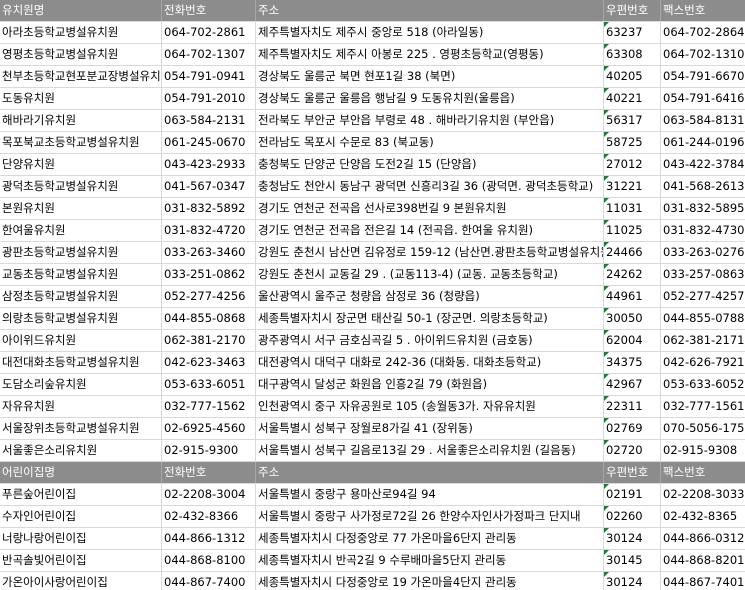 The image size is (745, 590). Describe the element at coordinates (430, 274) in the screenshot. I see `address-cell: 강원도 춘천시 교동길 29 . (교동113-4) (교동. 교동초등학교)` at that location.